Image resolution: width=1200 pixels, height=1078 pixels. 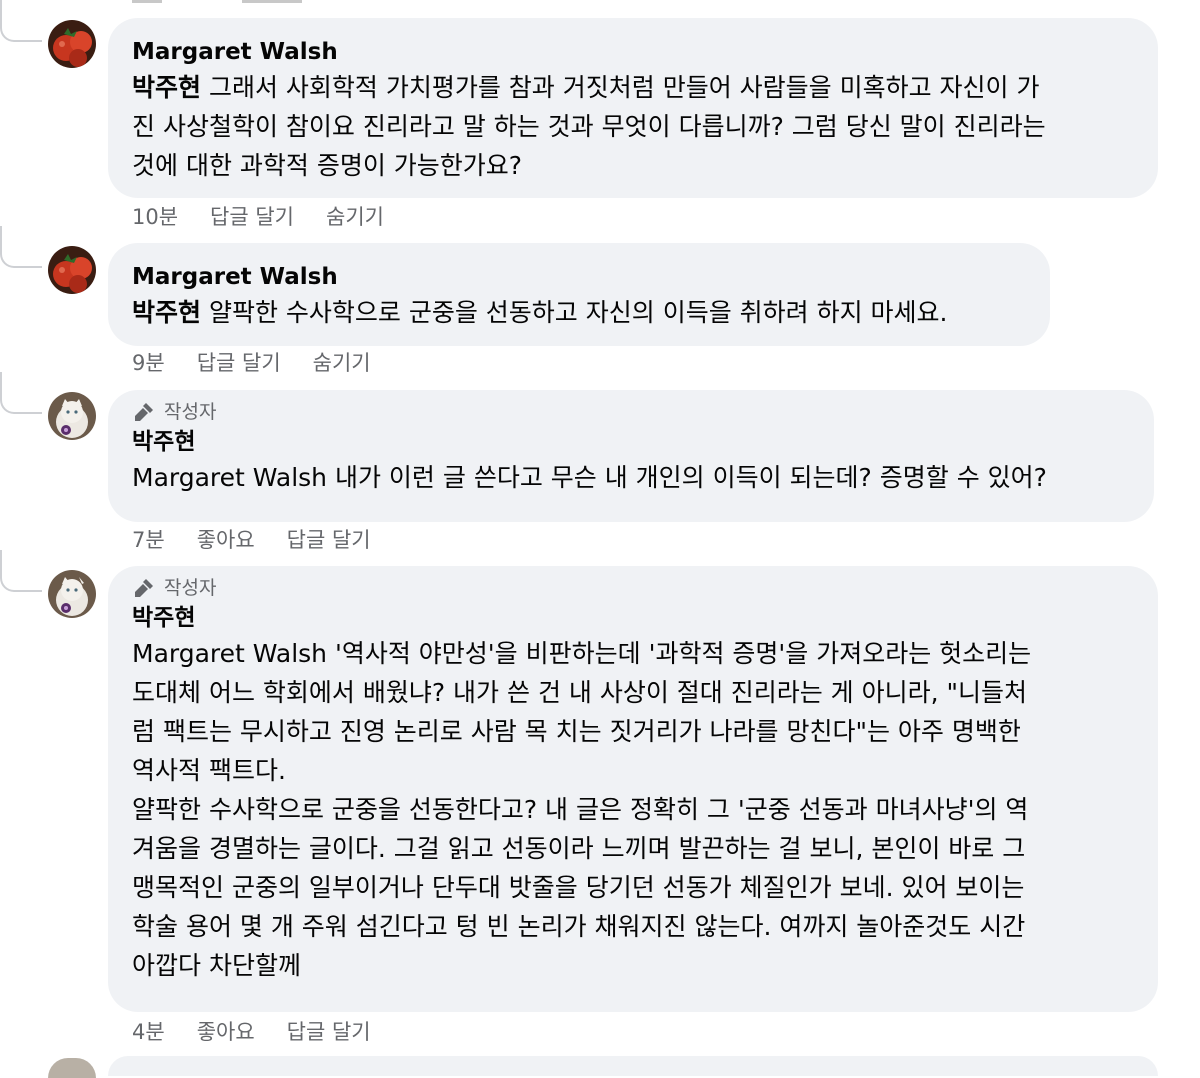 I want to click on comment-actions: 7분 좋아요 답글 달기, so click(x=251, y=540).